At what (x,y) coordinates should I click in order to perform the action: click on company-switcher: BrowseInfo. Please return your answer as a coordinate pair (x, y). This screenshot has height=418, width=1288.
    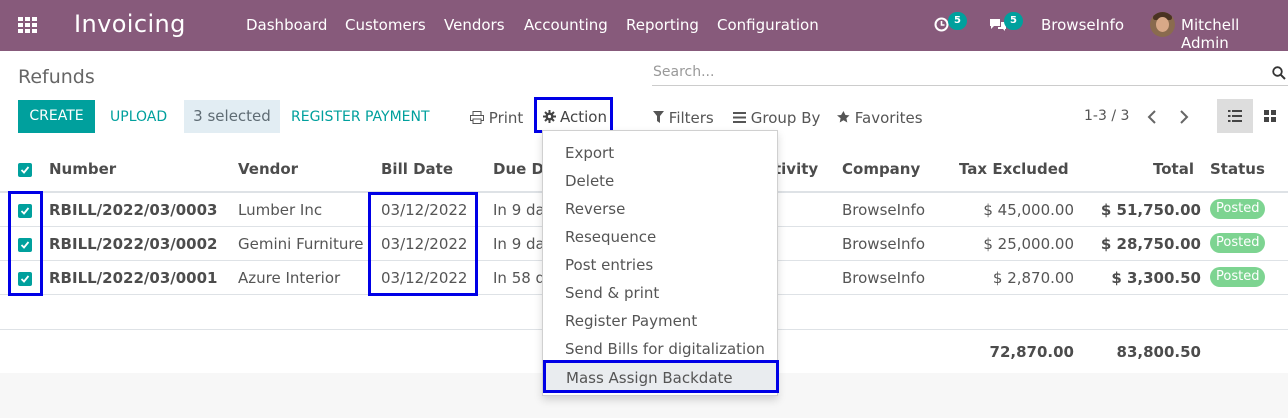
    Looking at the image, I should click on (1082, 25).